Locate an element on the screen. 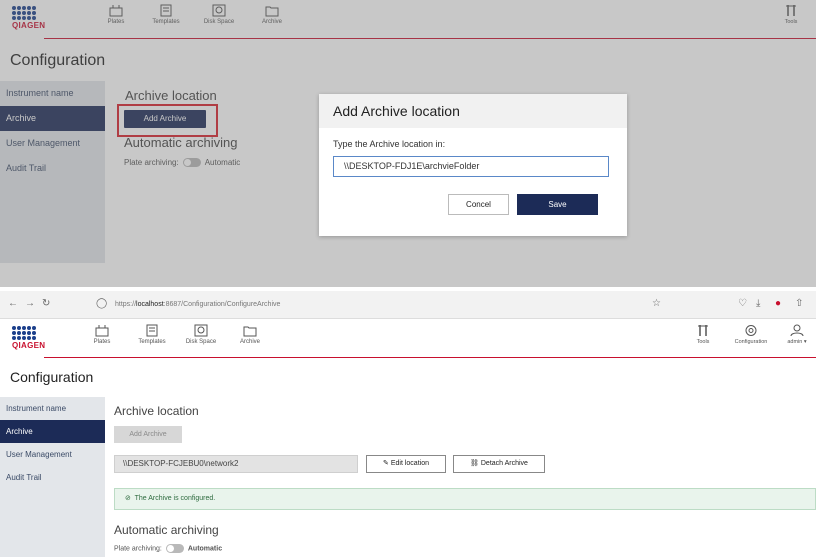 Image resolution: width=816 pixels, height=557 pixels. share-icon: ⇧ is located at coordinates (799, 303).